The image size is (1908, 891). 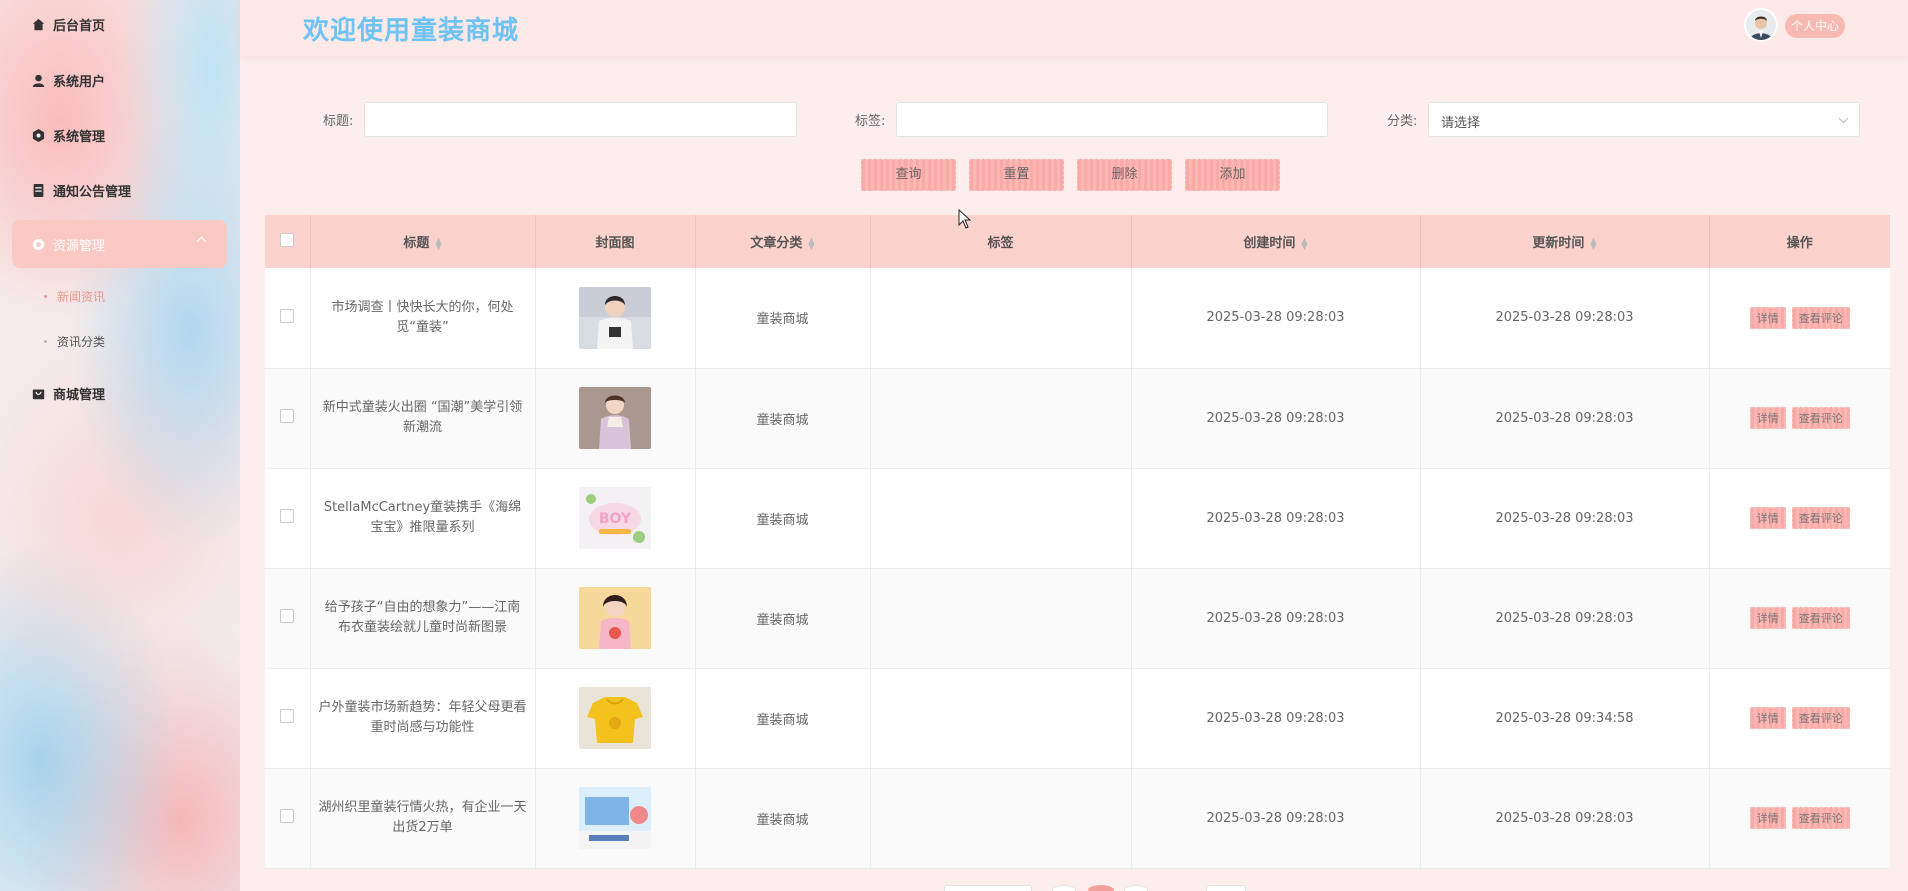 I want to click on row-updated: 2025-03-28 09:34:58, so click(x=1565, y=718).